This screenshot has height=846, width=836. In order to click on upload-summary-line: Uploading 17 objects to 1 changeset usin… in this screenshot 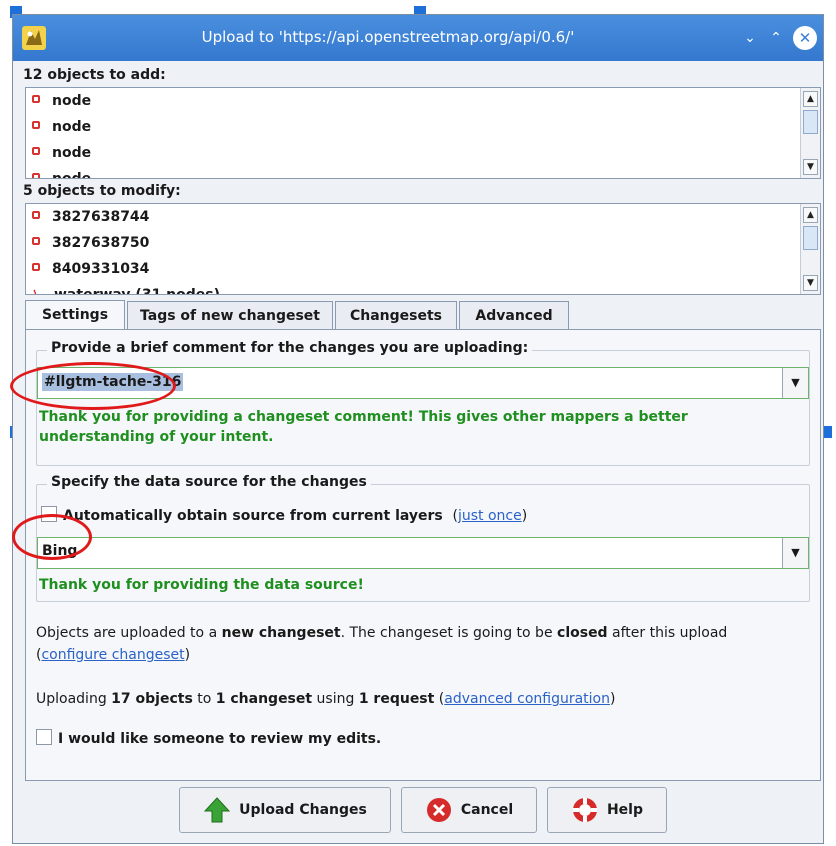, I will do `click(326, 699)`.